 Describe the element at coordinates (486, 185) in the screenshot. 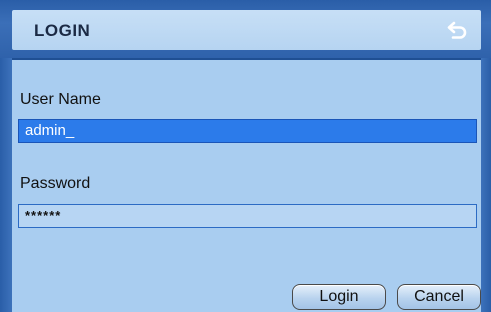

I see `frame-right-border` at that location.